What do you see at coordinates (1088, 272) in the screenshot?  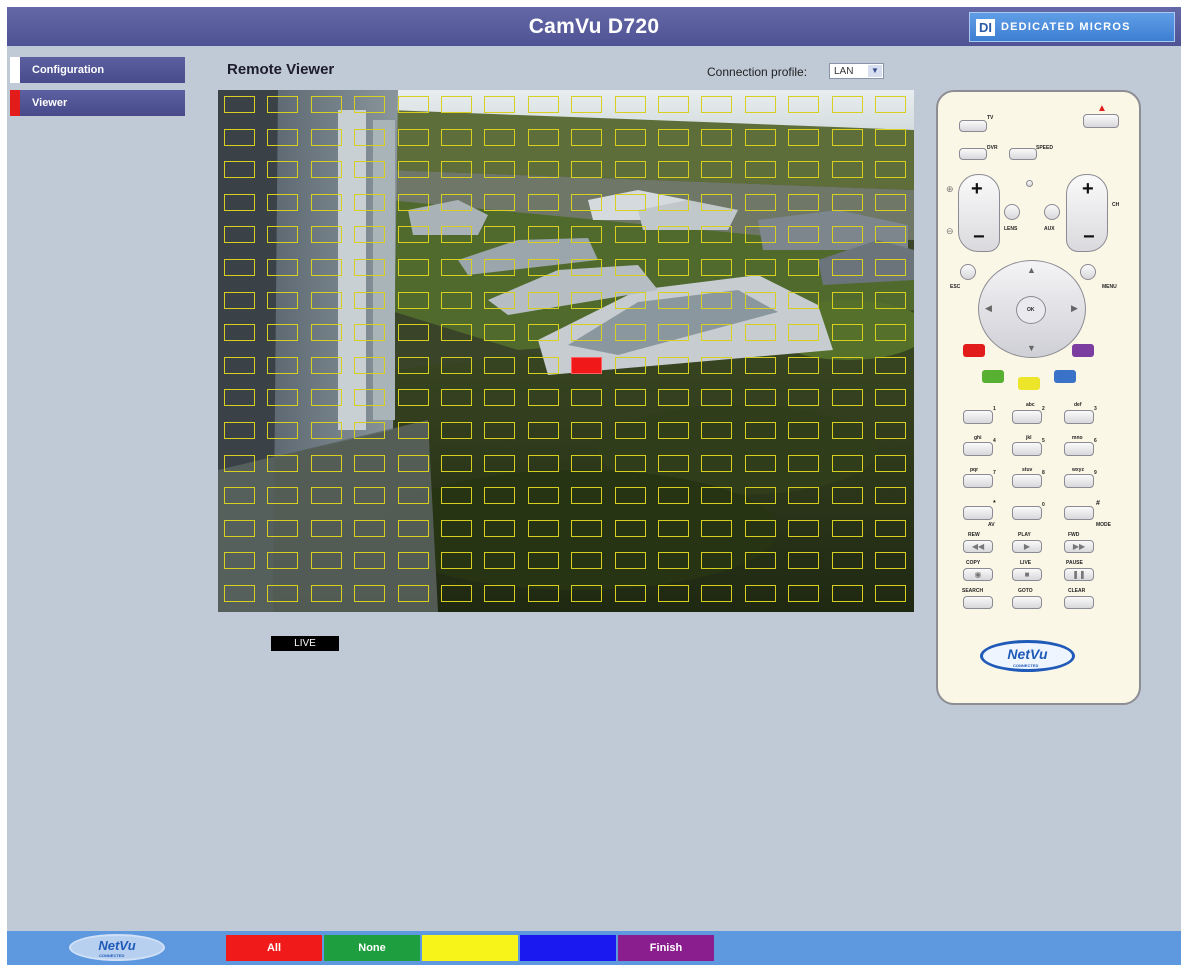 I see `menu-button` at bounding box center [1088, 272].